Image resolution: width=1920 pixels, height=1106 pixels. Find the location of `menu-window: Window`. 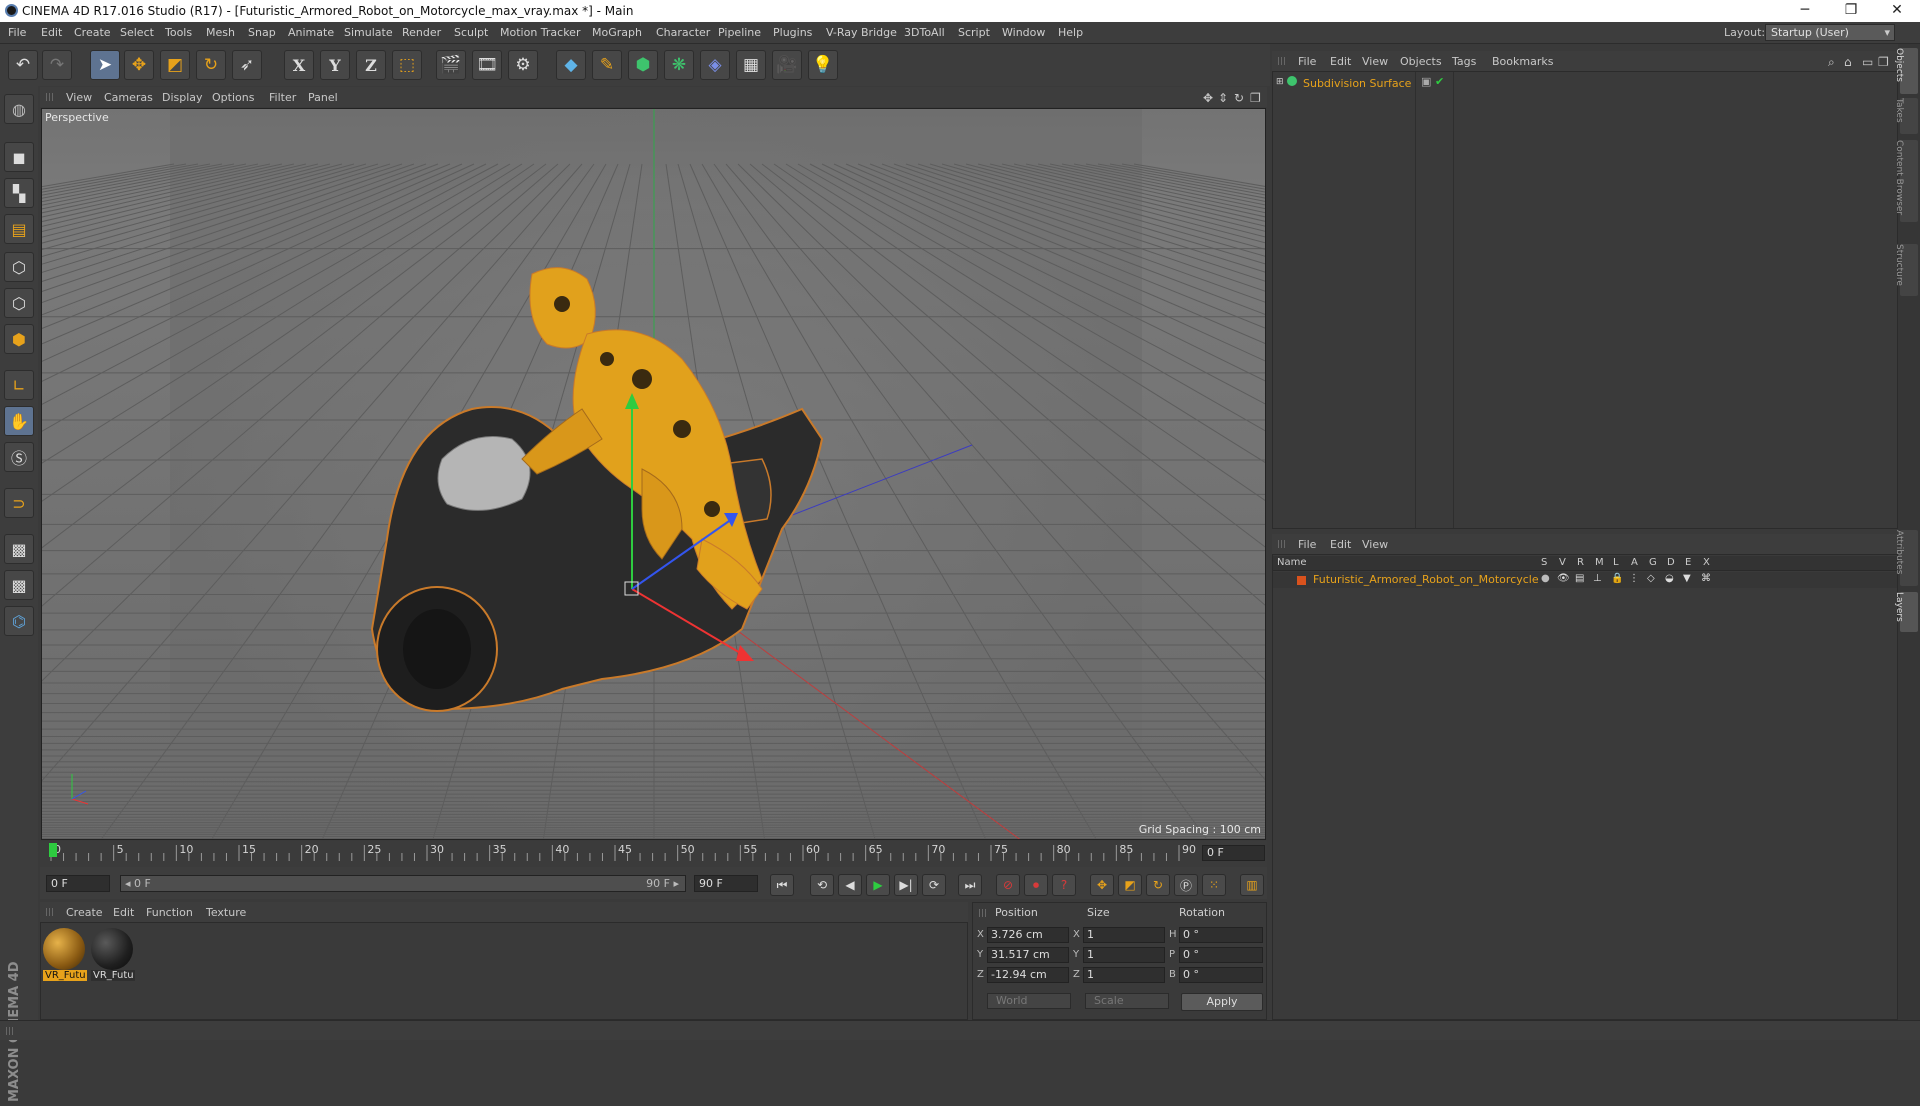

menu-window: Window is located at coordinates (1023, 32).